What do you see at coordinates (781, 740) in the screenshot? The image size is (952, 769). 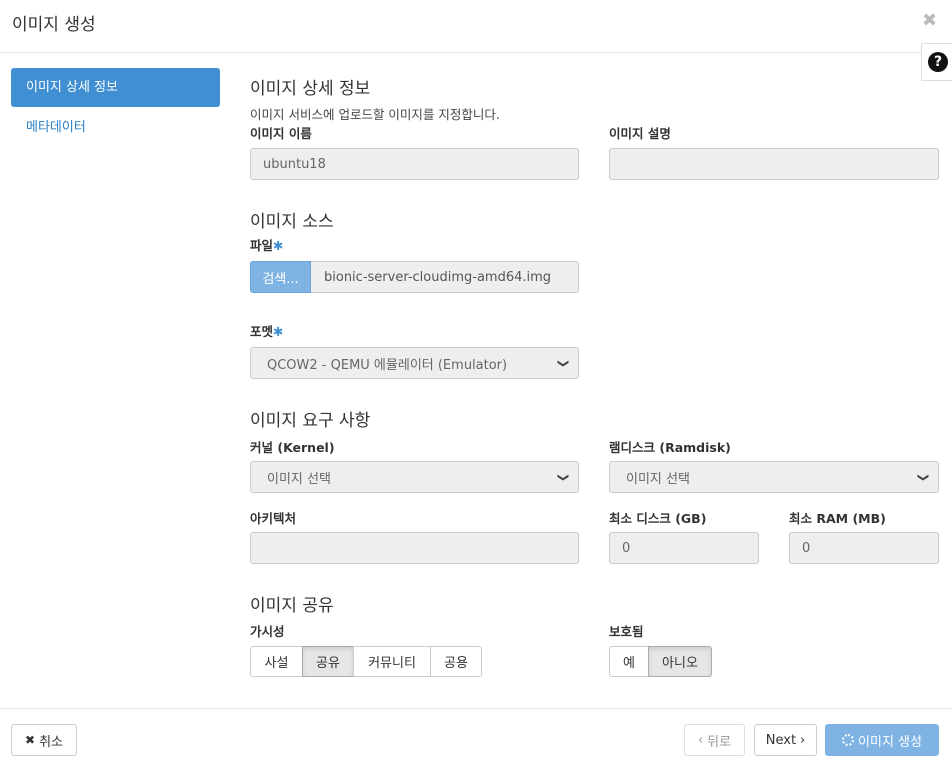 I see `next-button-label: Next` at bounding box center [781, 740].